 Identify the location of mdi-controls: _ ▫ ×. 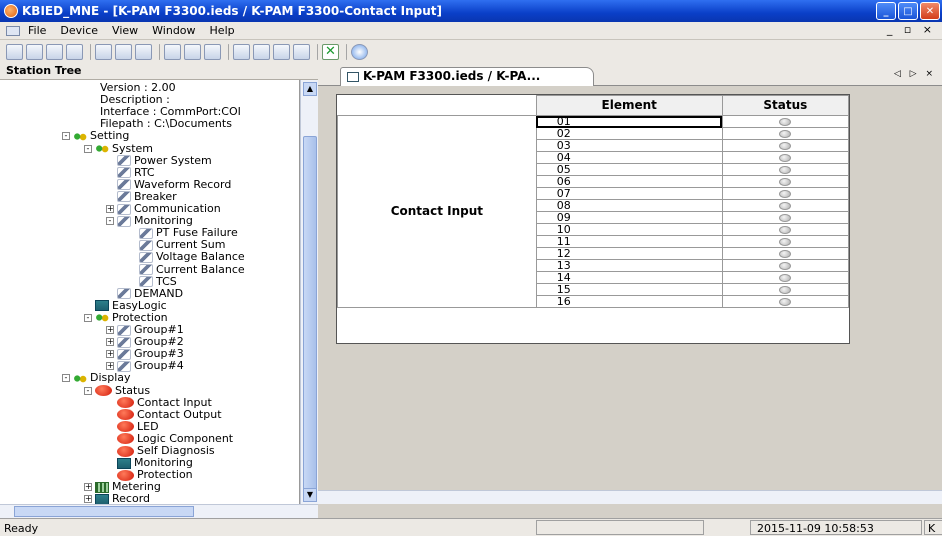
(911, 29).